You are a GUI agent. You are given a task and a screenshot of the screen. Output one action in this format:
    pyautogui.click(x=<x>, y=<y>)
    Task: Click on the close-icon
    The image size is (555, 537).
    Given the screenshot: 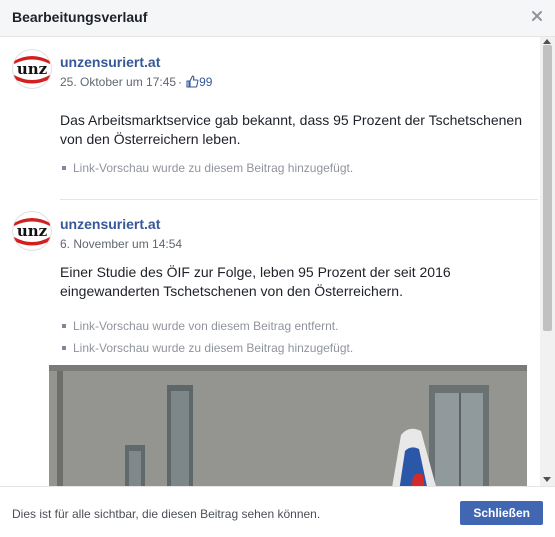 What is the action you would take?
    pyautogui.click(x=537, y=16)
    